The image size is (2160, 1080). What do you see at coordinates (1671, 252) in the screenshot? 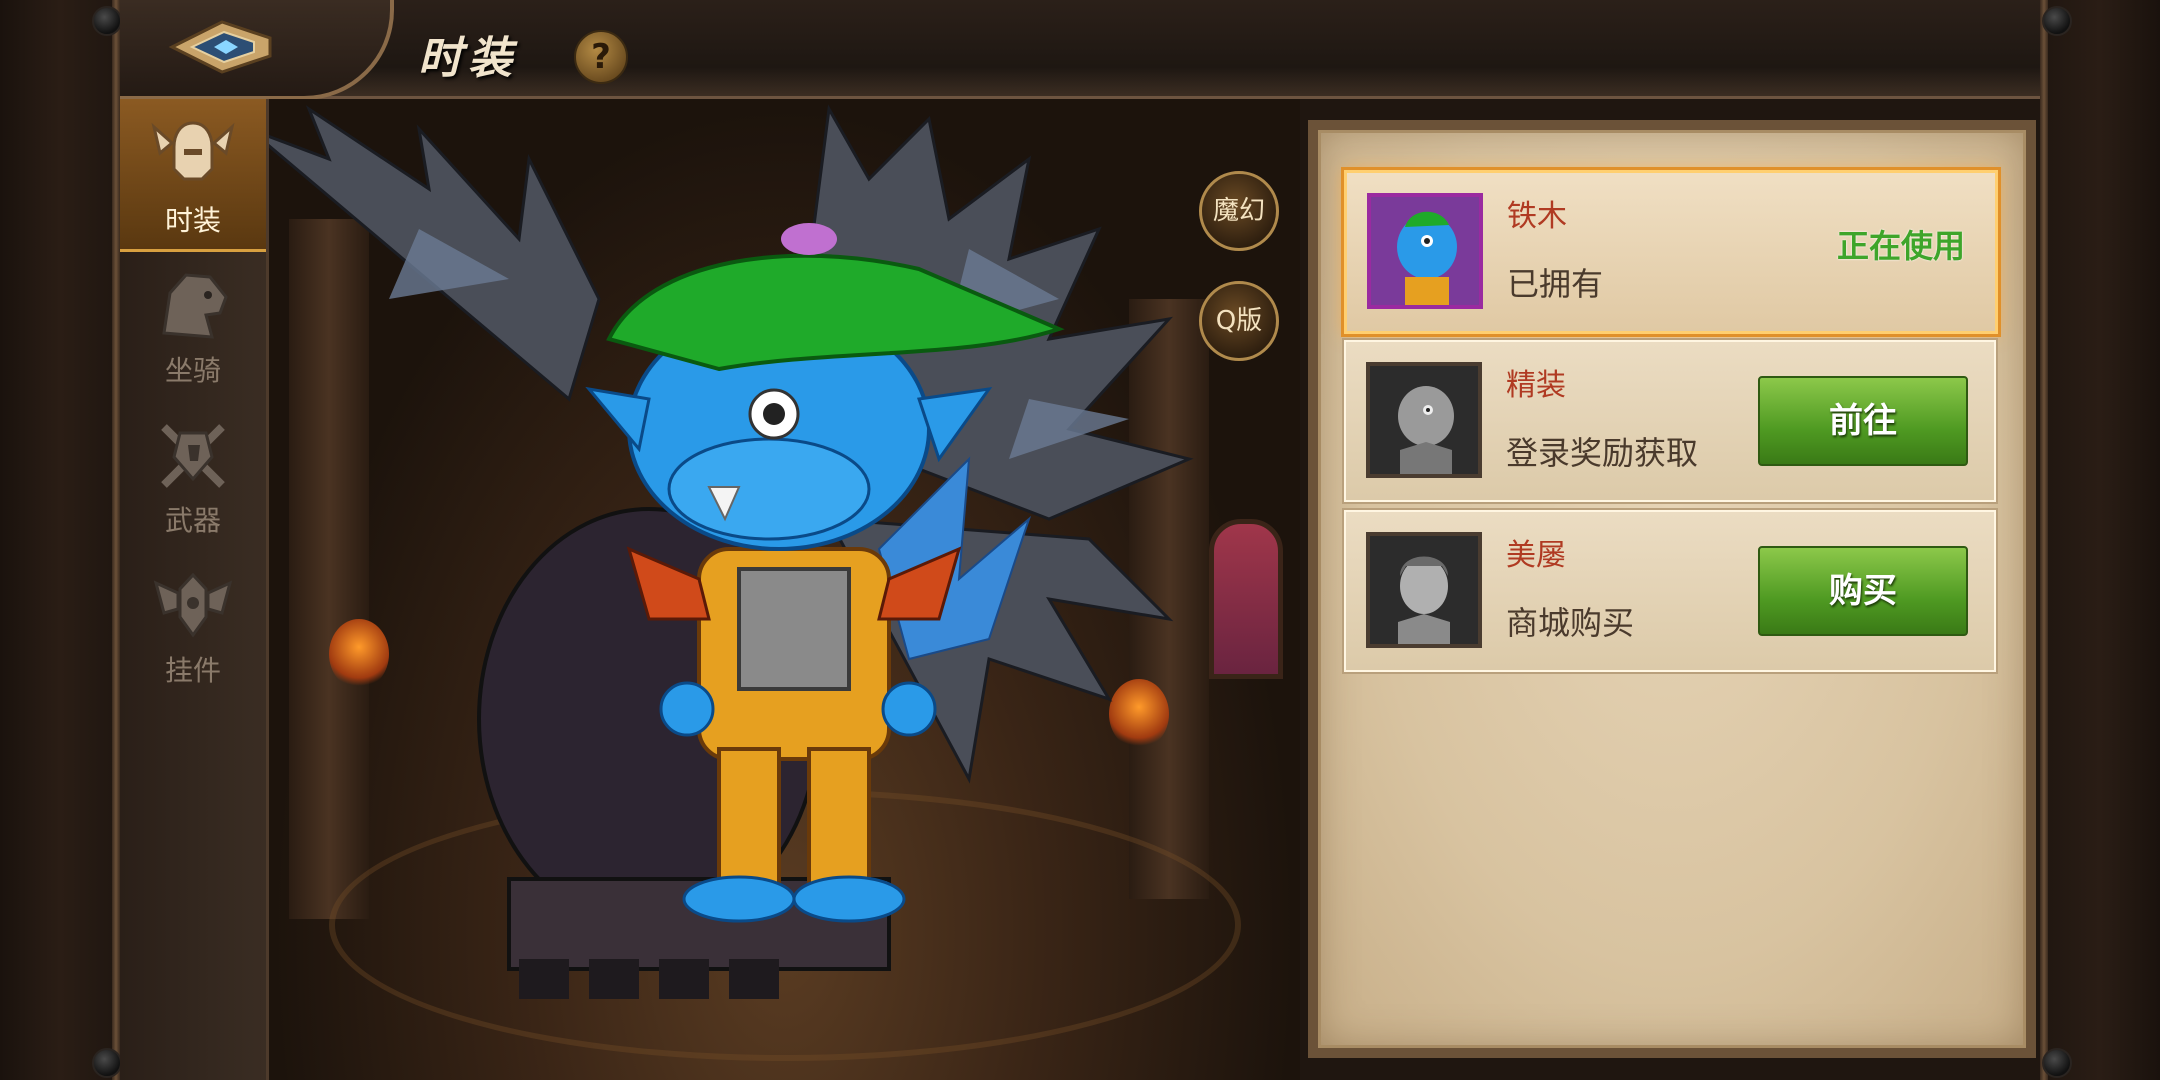
I see `skin-card-tiemu: 铁木 已拥有 正在使用` at bounding box center [1671, 252].